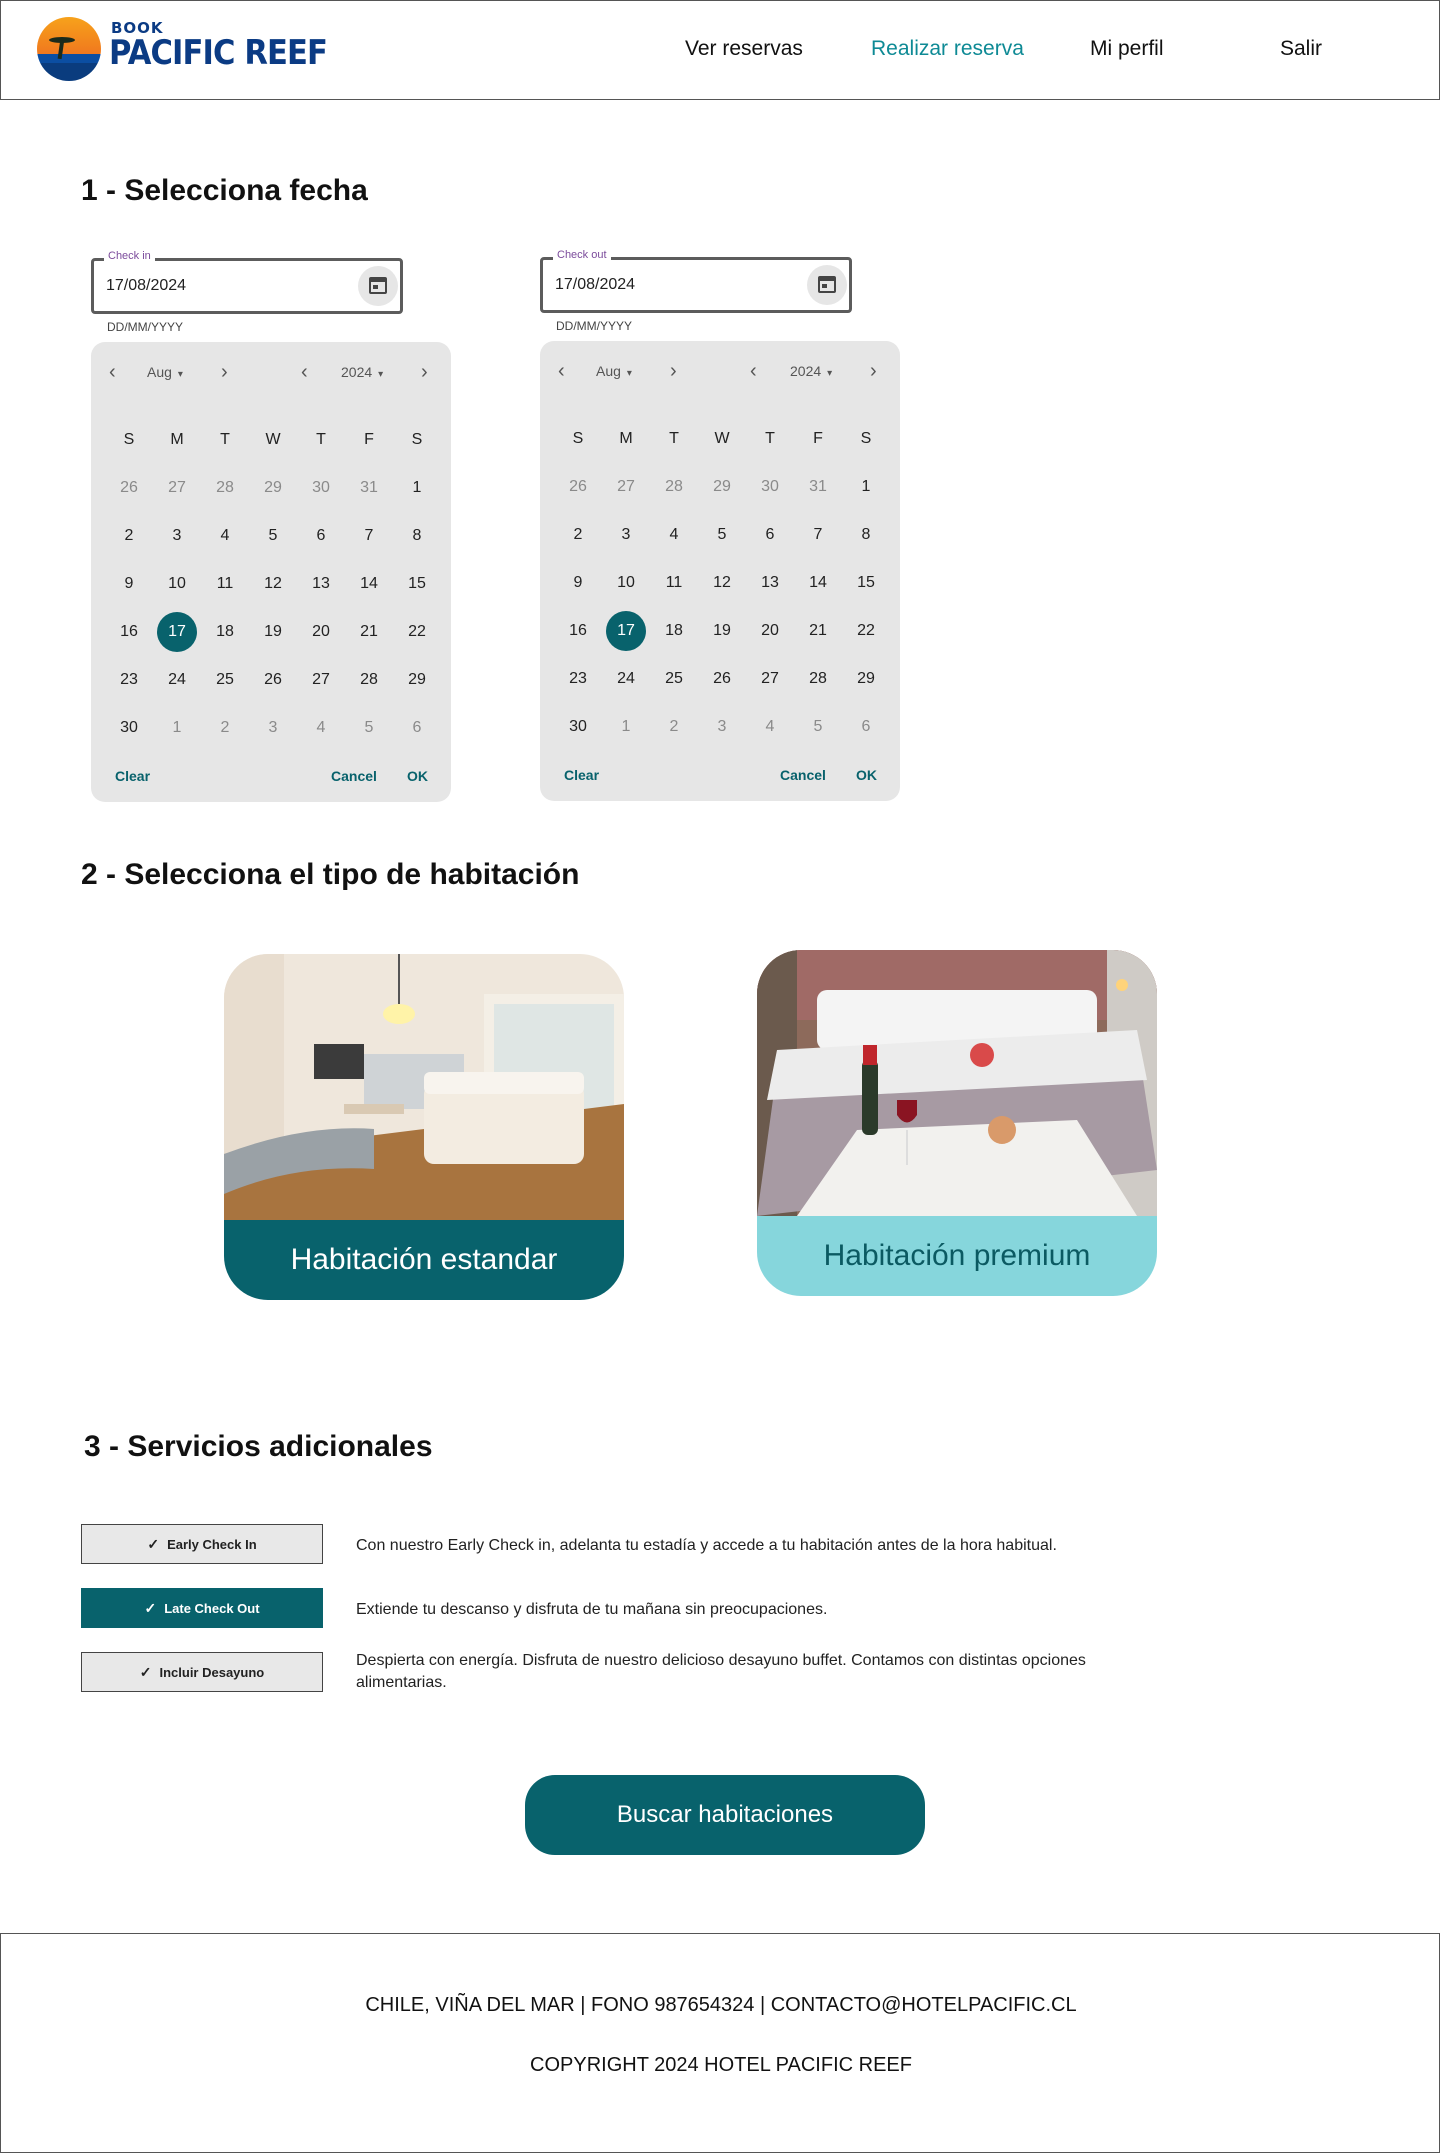  I want to click on early-check-in-toggle: ✓ Early Check In, so click(202, 1544).